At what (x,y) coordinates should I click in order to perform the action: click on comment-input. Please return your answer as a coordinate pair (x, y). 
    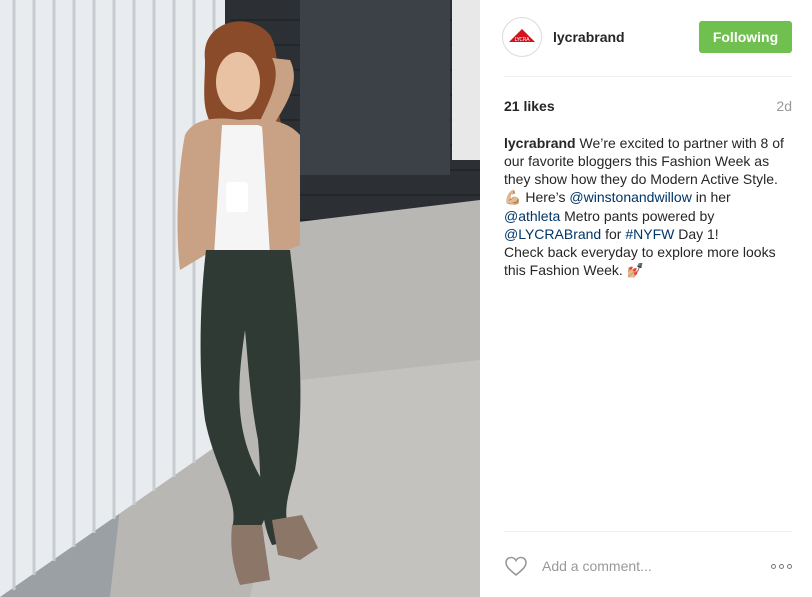
    Looking at the image, I should click on (642, 566).